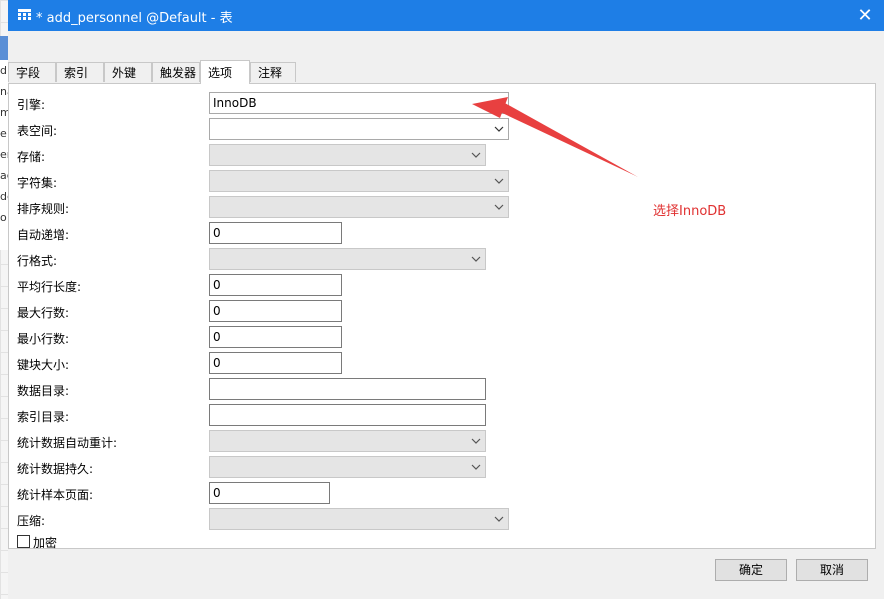  I want to click on engine-value: InnoDB, so click(235, 103).